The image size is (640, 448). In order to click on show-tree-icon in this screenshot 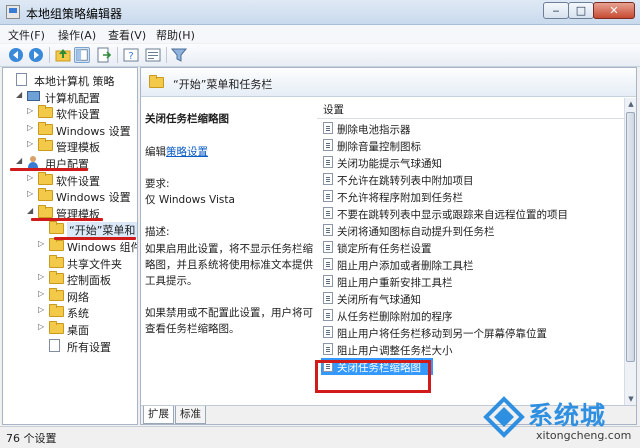, I will do `click(82, 55)`.